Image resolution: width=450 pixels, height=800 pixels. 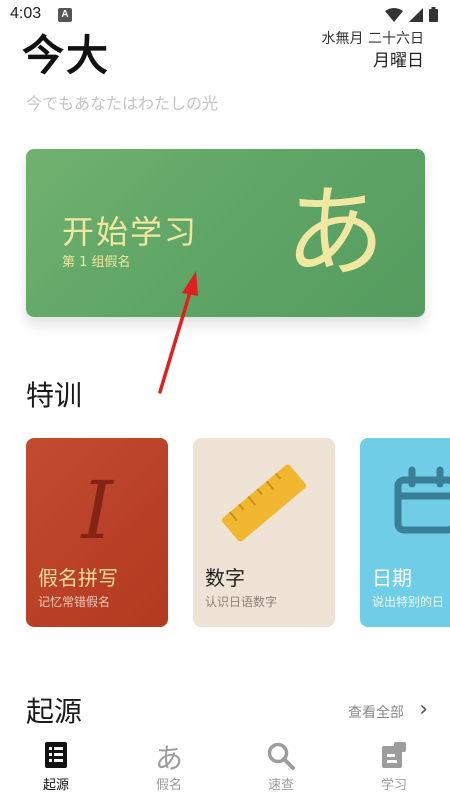 What do you see at coordinates (392, 578) in the screenshot?
I see `dates-title: 日期` at bounding box center [392, 578].